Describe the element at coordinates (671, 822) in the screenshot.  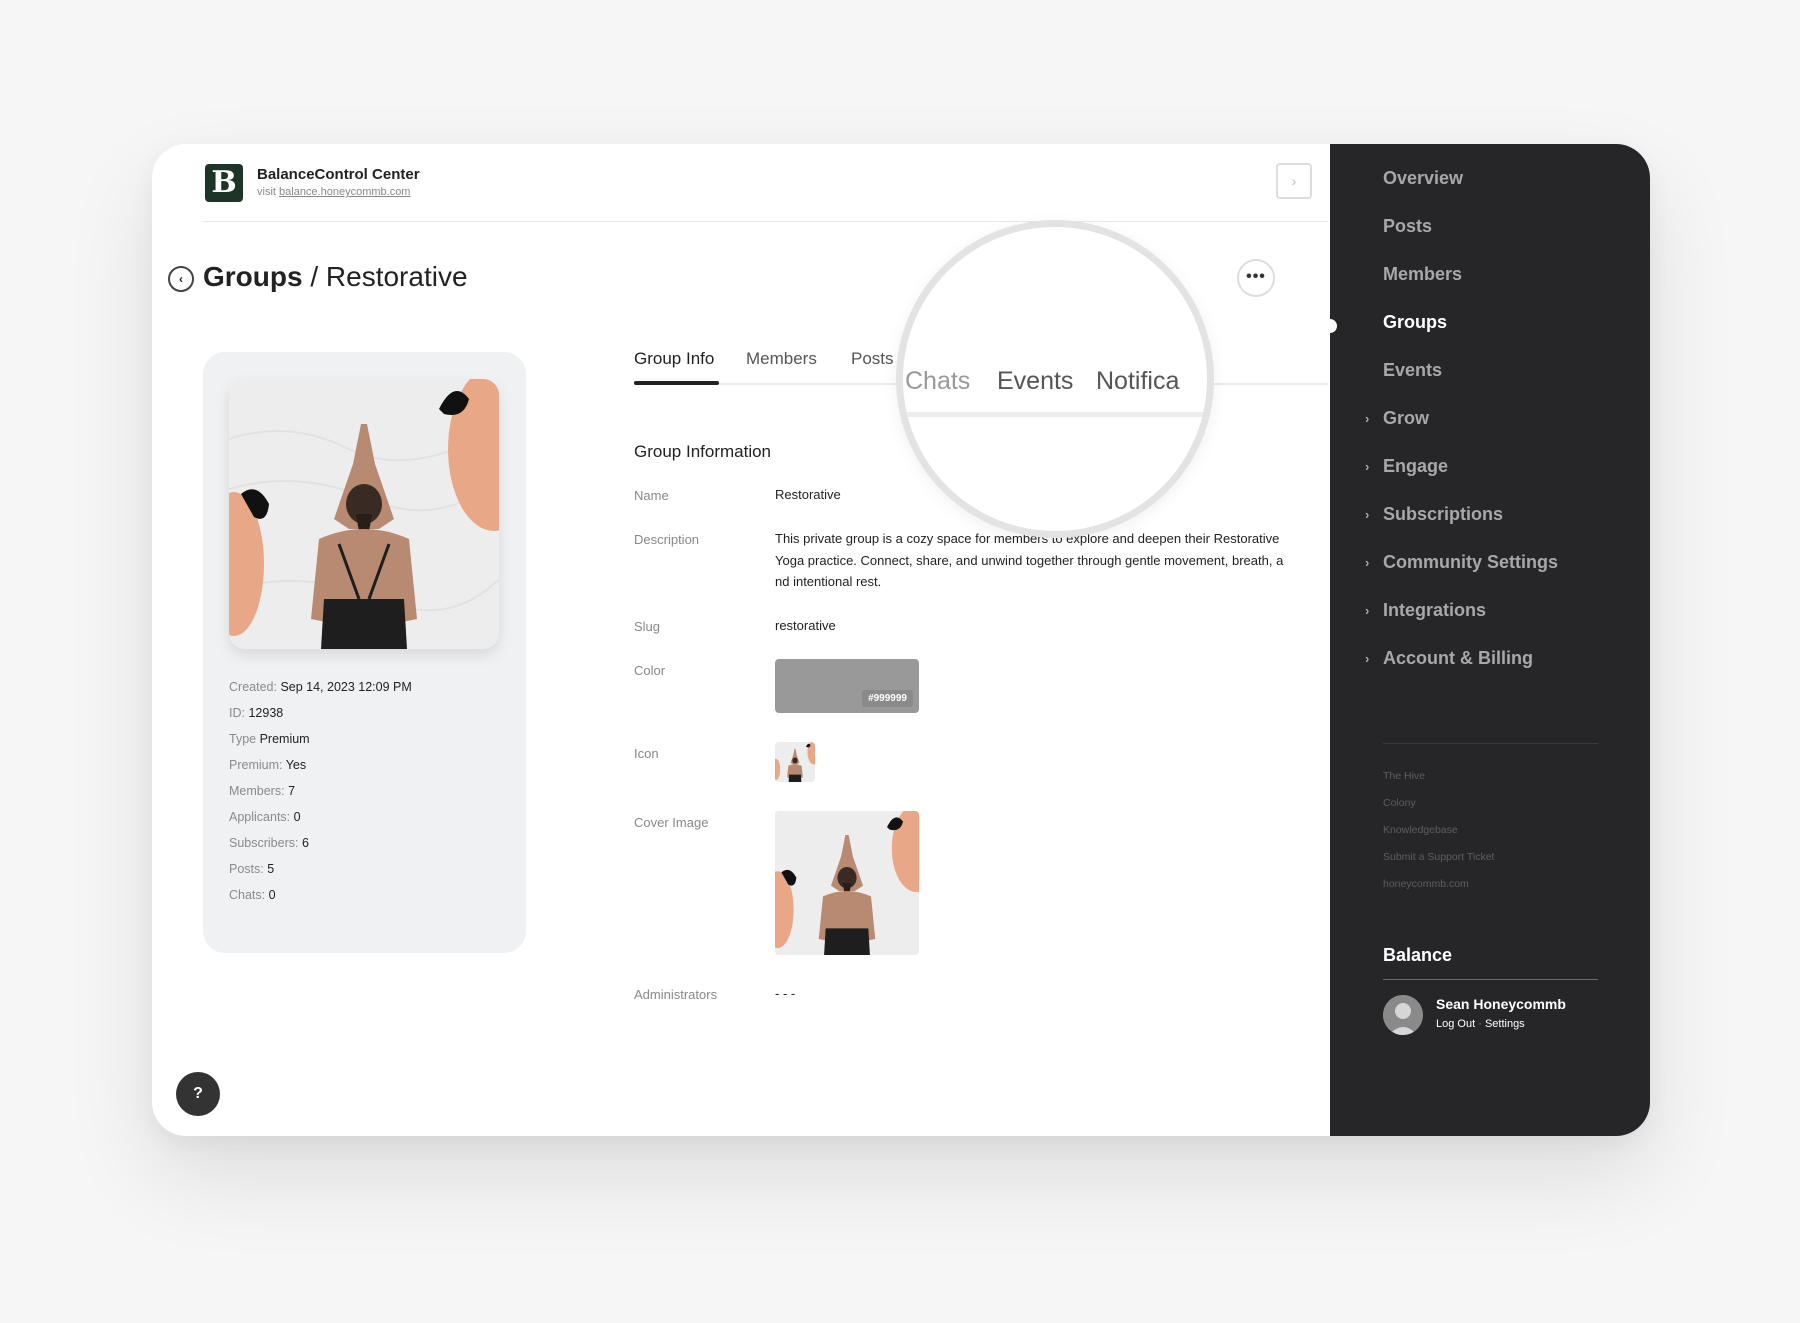
I see `cover-image-label: Cover Image` at that location.